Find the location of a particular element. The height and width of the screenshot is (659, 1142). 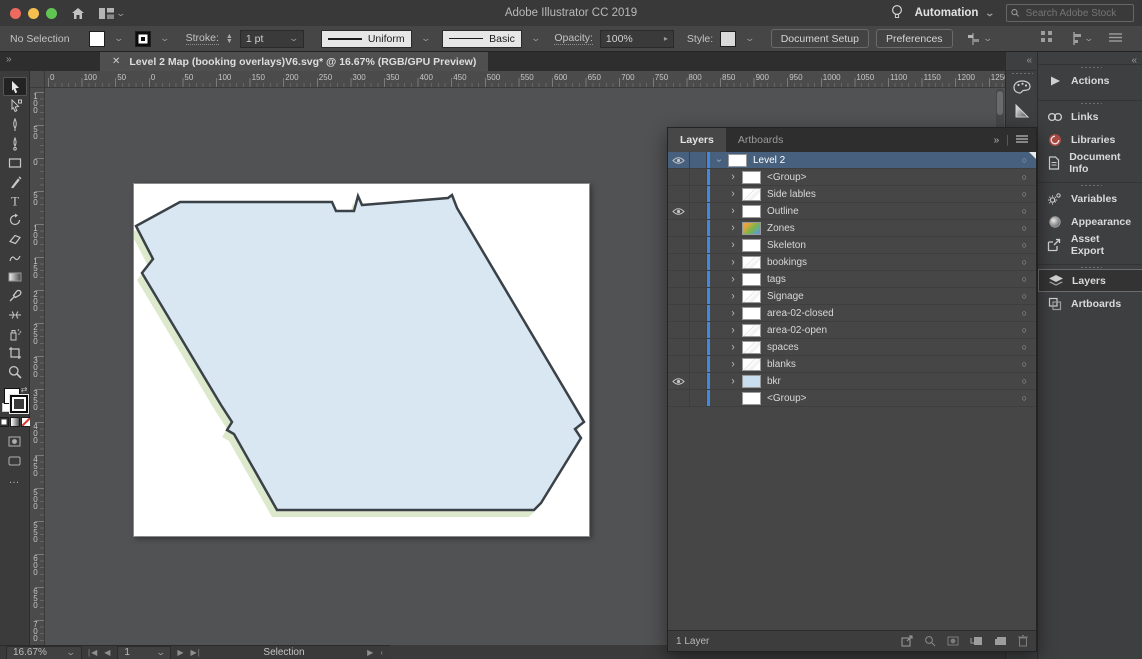

selection-tool is located at coordinates (14, 86).